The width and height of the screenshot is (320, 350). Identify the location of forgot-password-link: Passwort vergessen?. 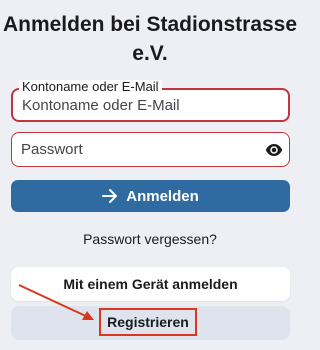
(150, 239).